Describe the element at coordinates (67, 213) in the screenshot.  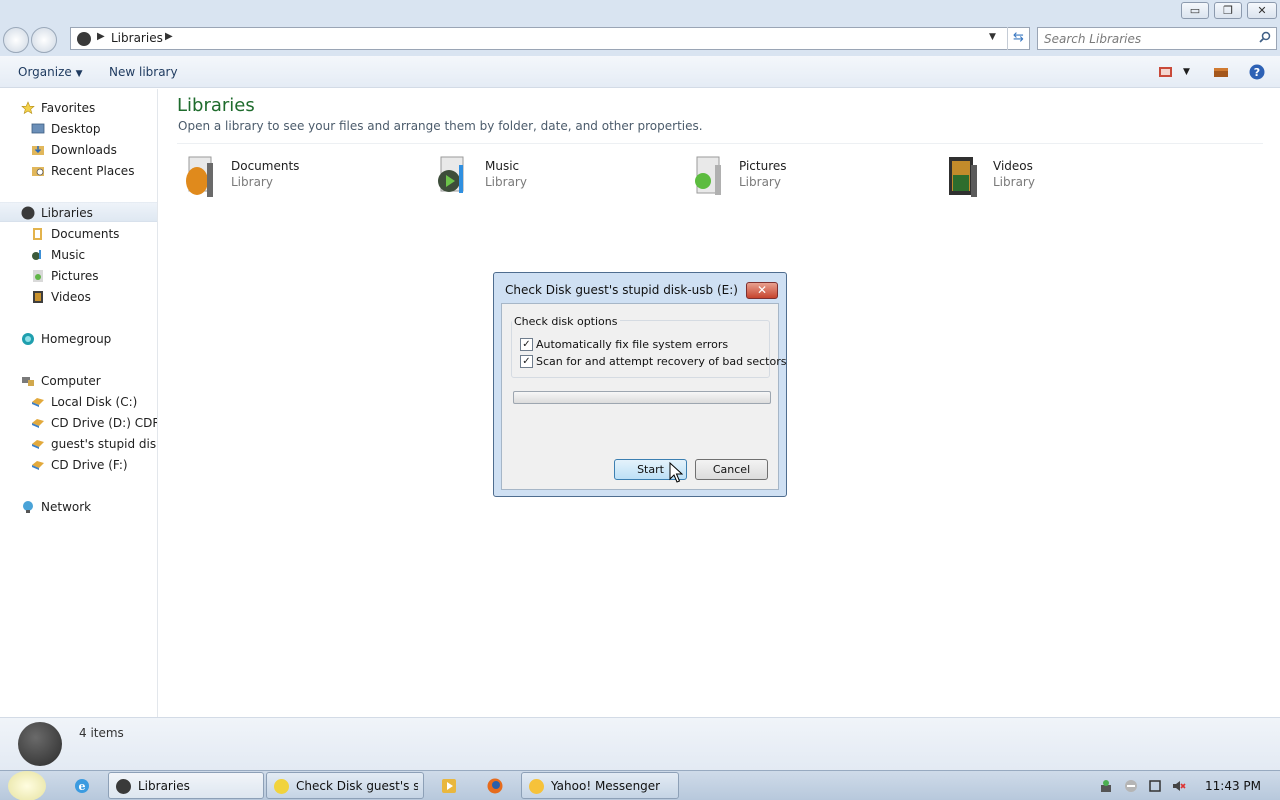
I see `nav-libraries-label: Libraries` at that location.